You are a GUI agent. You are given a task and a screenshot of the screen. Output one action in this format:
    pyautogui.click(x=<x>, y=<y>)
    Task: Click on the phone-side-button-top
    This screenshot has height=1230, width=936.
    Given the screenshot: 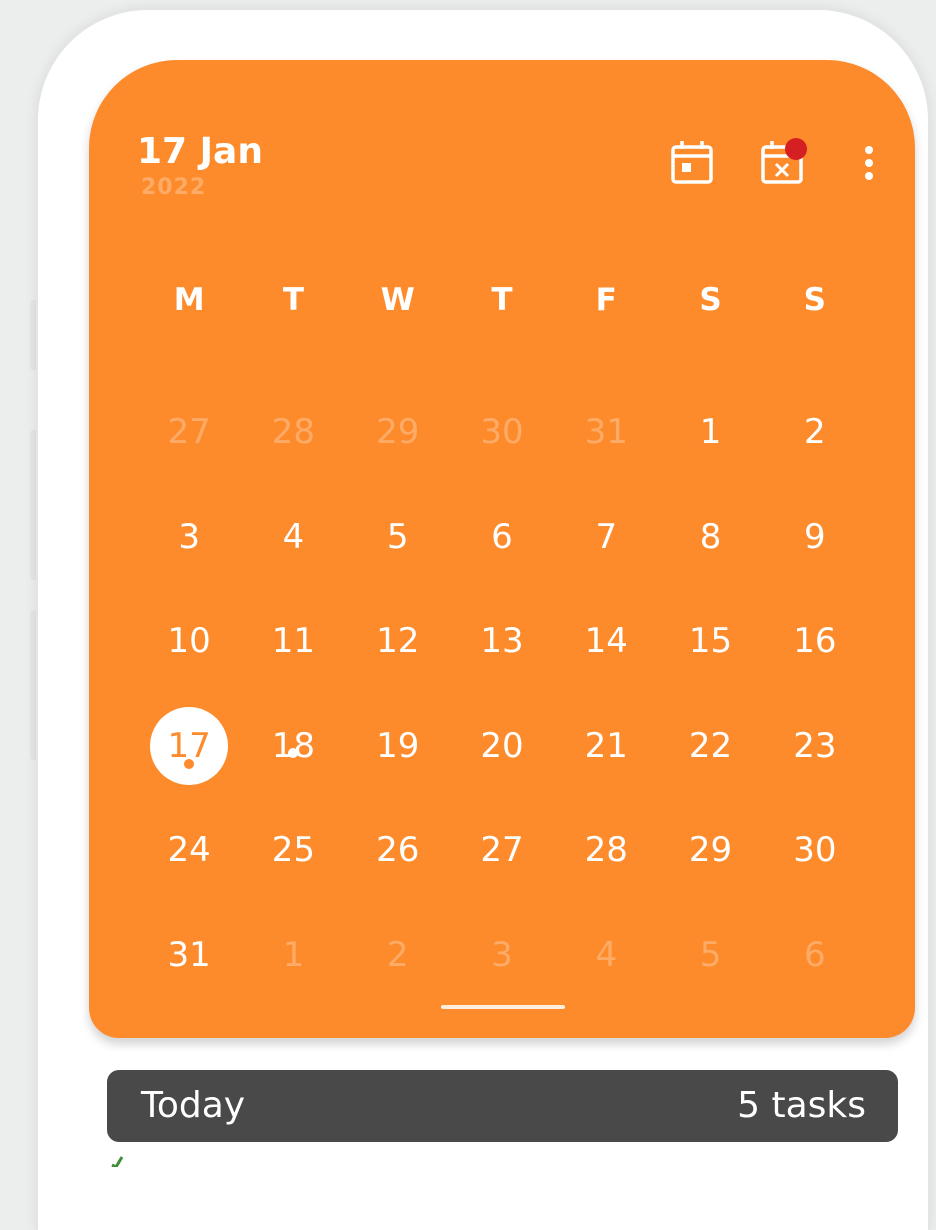 What is the action you would take?
    pyautogui.click(x=34, y=335)
    